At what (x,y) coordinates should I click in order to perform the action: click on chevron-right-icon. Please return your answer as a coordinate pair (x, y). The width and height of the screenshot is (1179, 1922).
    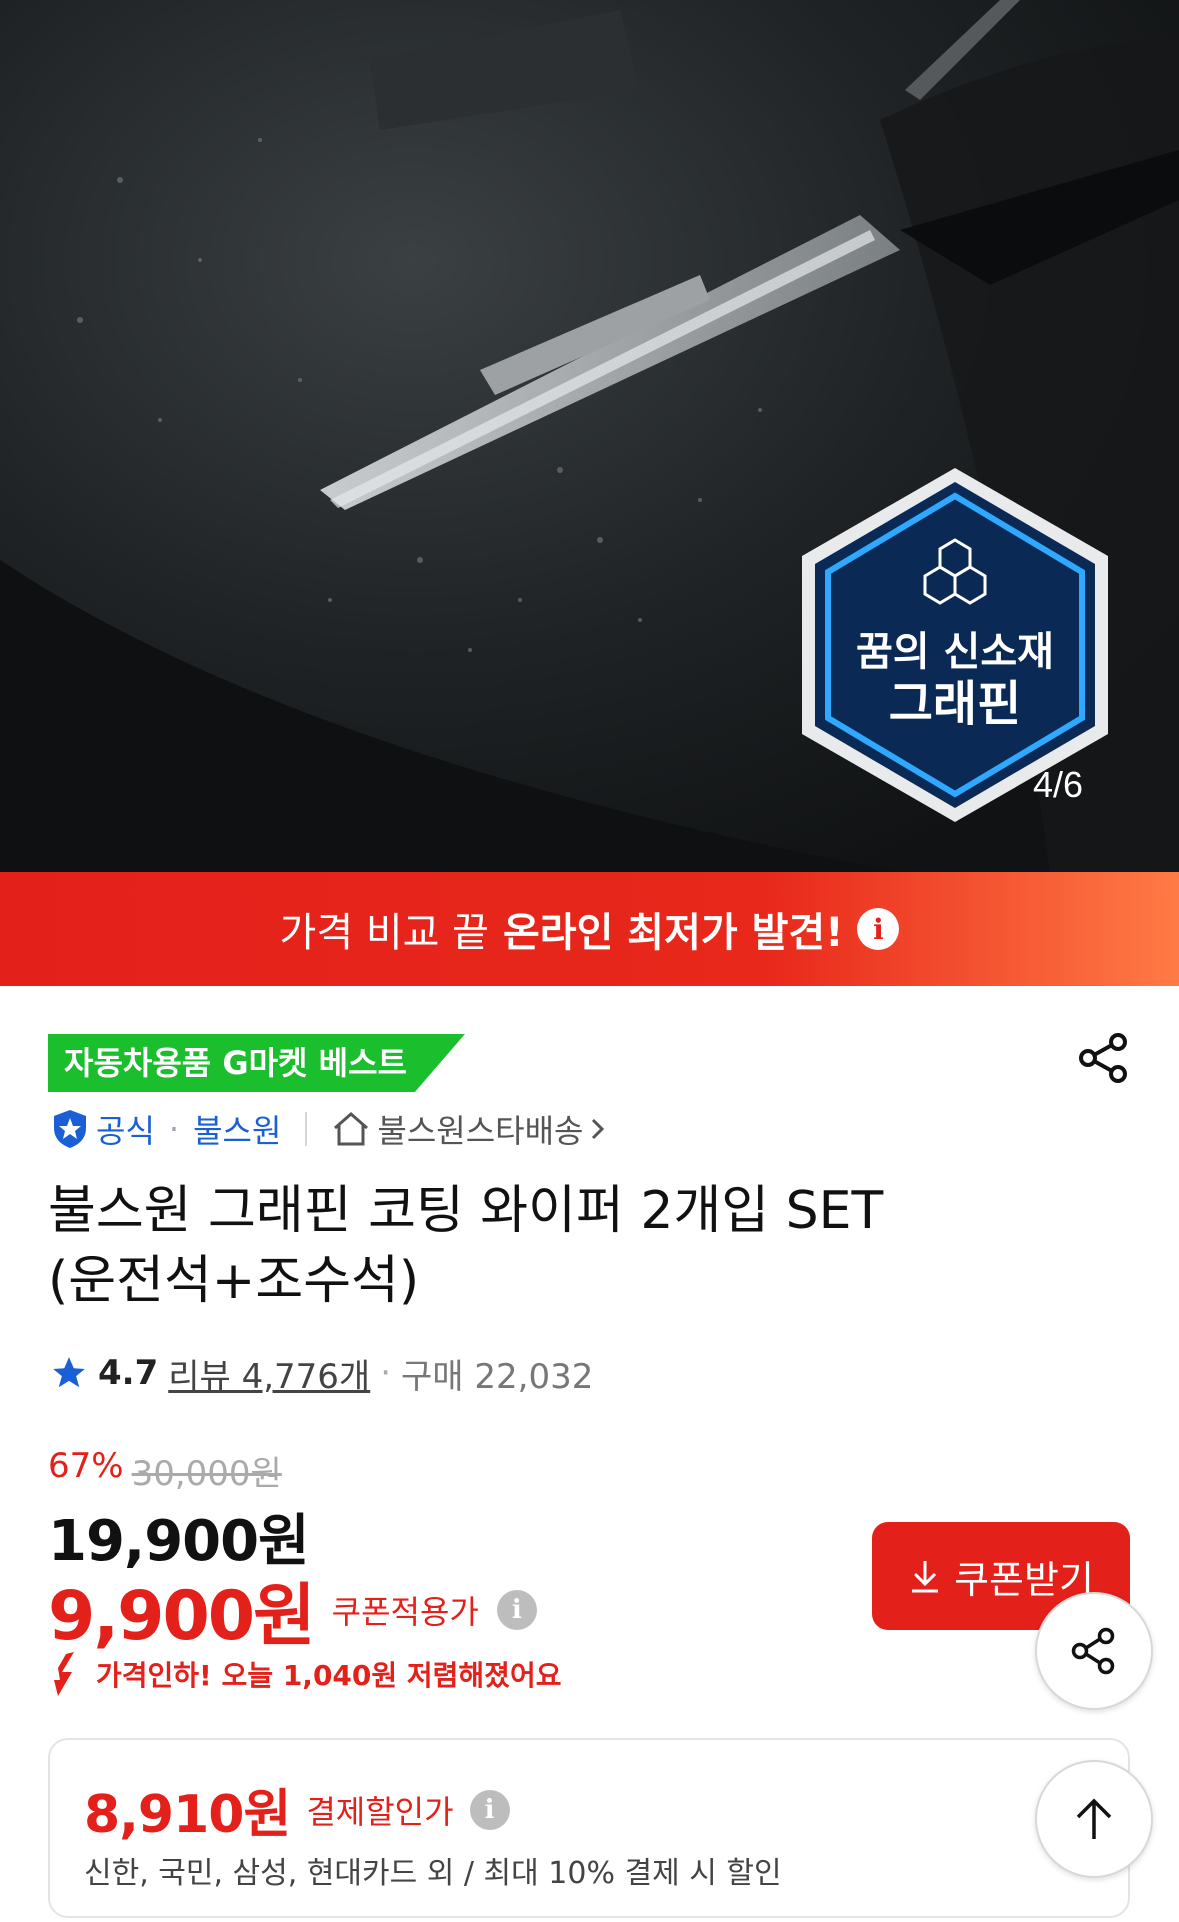
    Looking at the image, I should click on (598, 1129).